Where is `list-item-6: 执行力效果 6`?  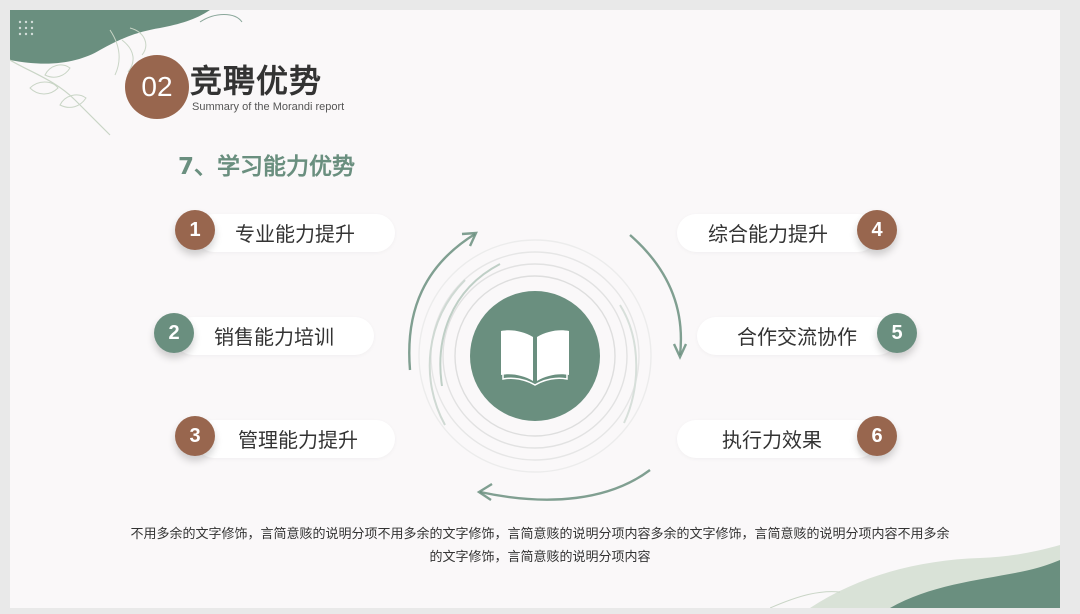 list-item-6: 执行力效果 6 is located at coordinates (788, 439).